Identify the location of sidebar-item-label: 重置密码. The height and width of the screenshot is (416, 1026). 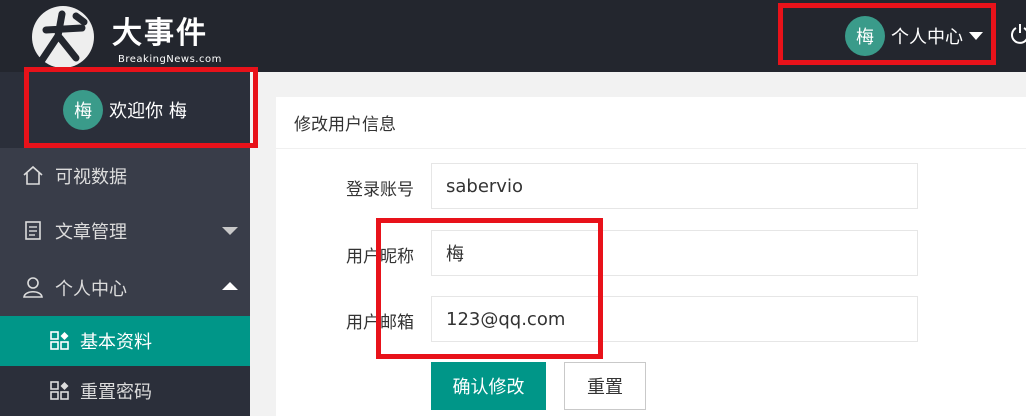
(116, 392).